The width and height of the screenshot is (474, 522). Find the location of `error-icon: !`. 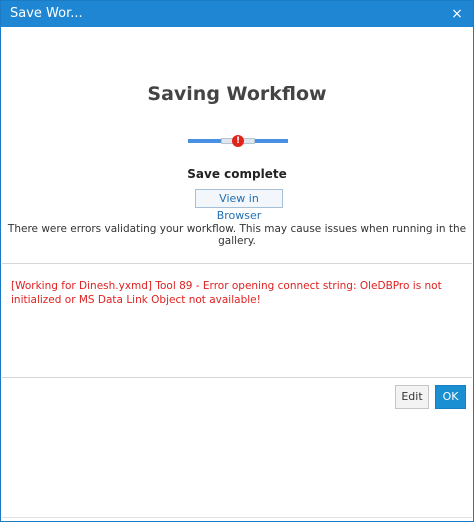

error-icon: ! is located at coordinates (238, 141).